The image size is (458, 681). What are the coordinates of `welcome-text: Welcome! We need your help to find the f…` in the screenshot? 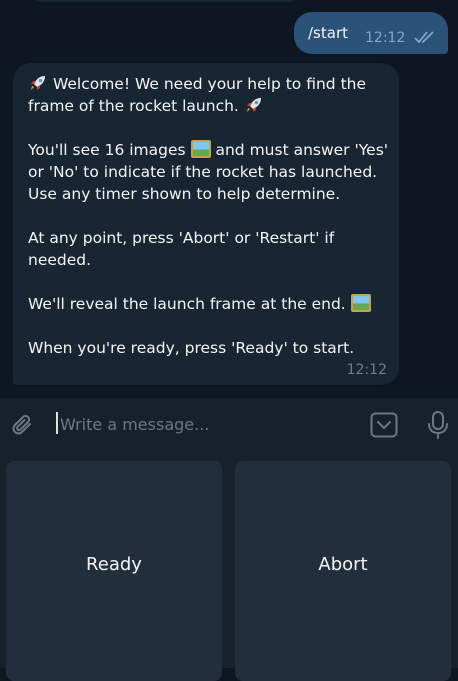 It's located at (197, 95).